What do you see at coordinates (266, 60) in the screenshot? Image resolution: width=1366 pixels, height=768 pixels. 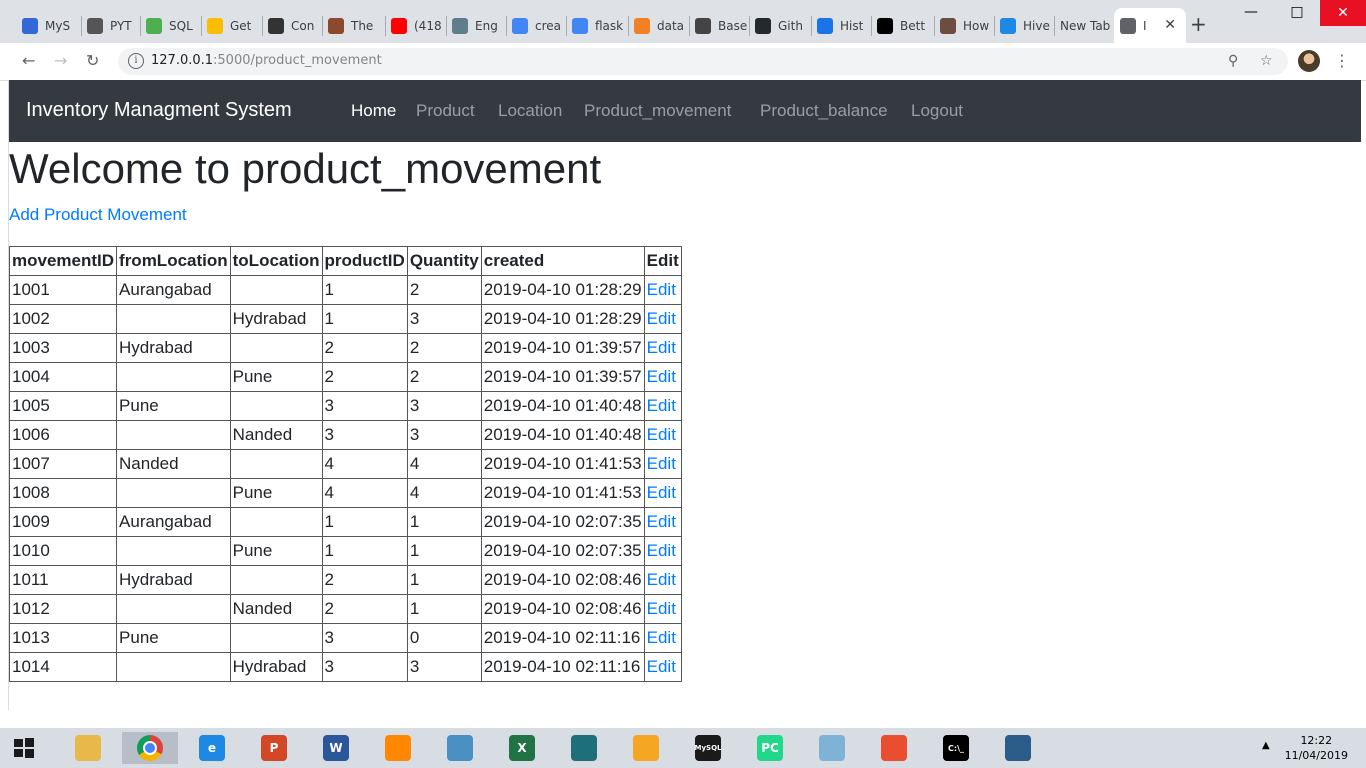 I see `url-text: 127.0.0.1:5000/product_movement` at bounding box center [266, 60].